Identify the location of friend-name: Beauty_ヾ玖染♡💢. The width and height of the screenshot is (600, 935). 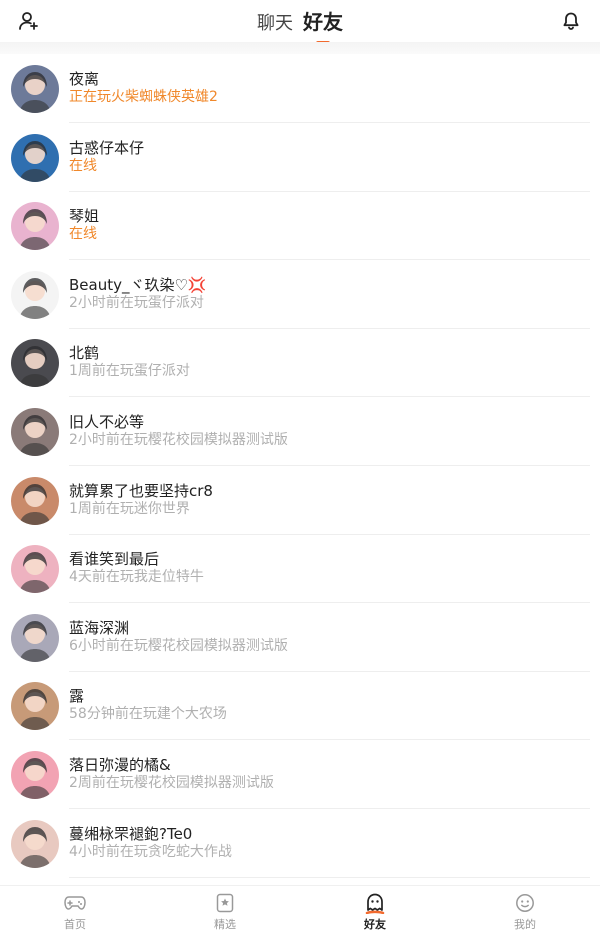
(138, 284).